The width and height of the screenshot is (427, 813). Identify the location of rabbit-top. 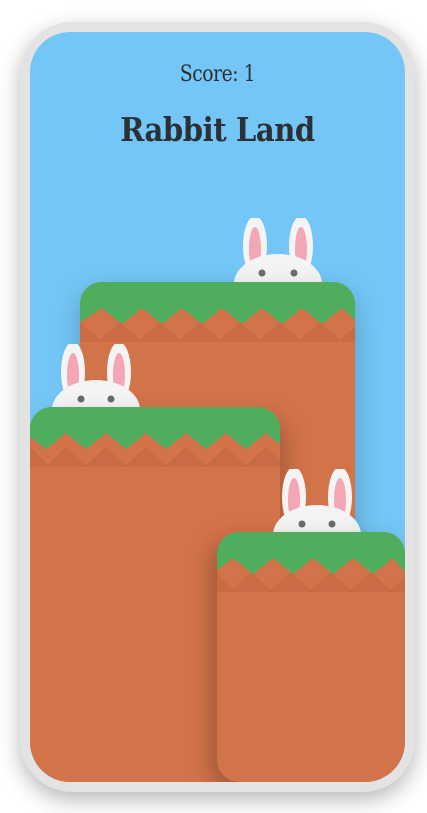
(278, 253).